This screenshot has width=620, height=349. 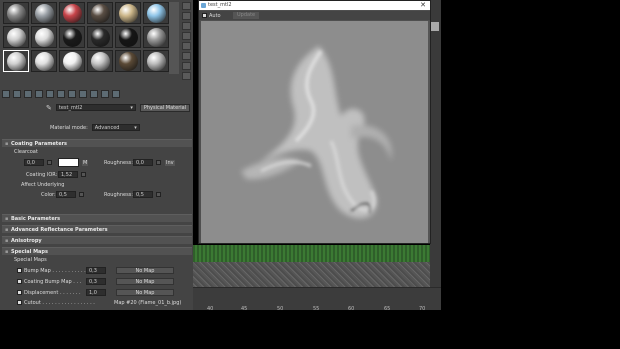 What do you see at coordinates (68, 162) in the screenshot?
I see `coating-color-swatch` at bounding box center [68, 162].